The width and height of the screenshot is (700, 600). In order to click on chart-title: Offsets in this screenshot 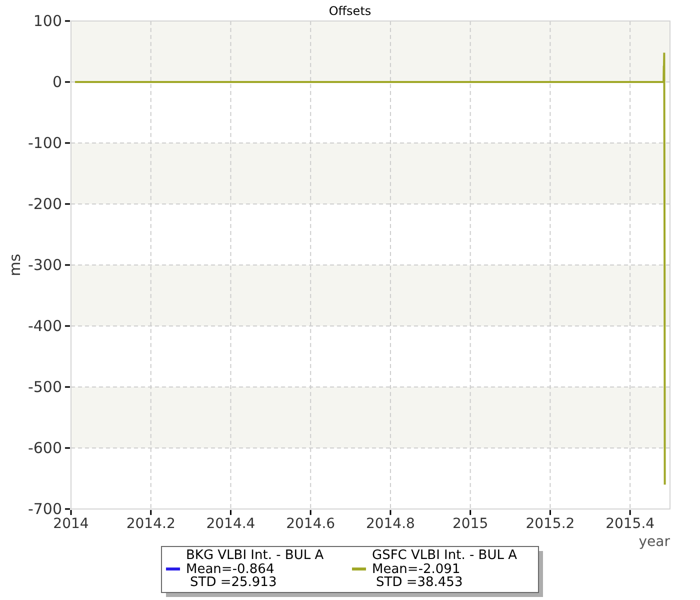, I will do `click(350, 11)`.